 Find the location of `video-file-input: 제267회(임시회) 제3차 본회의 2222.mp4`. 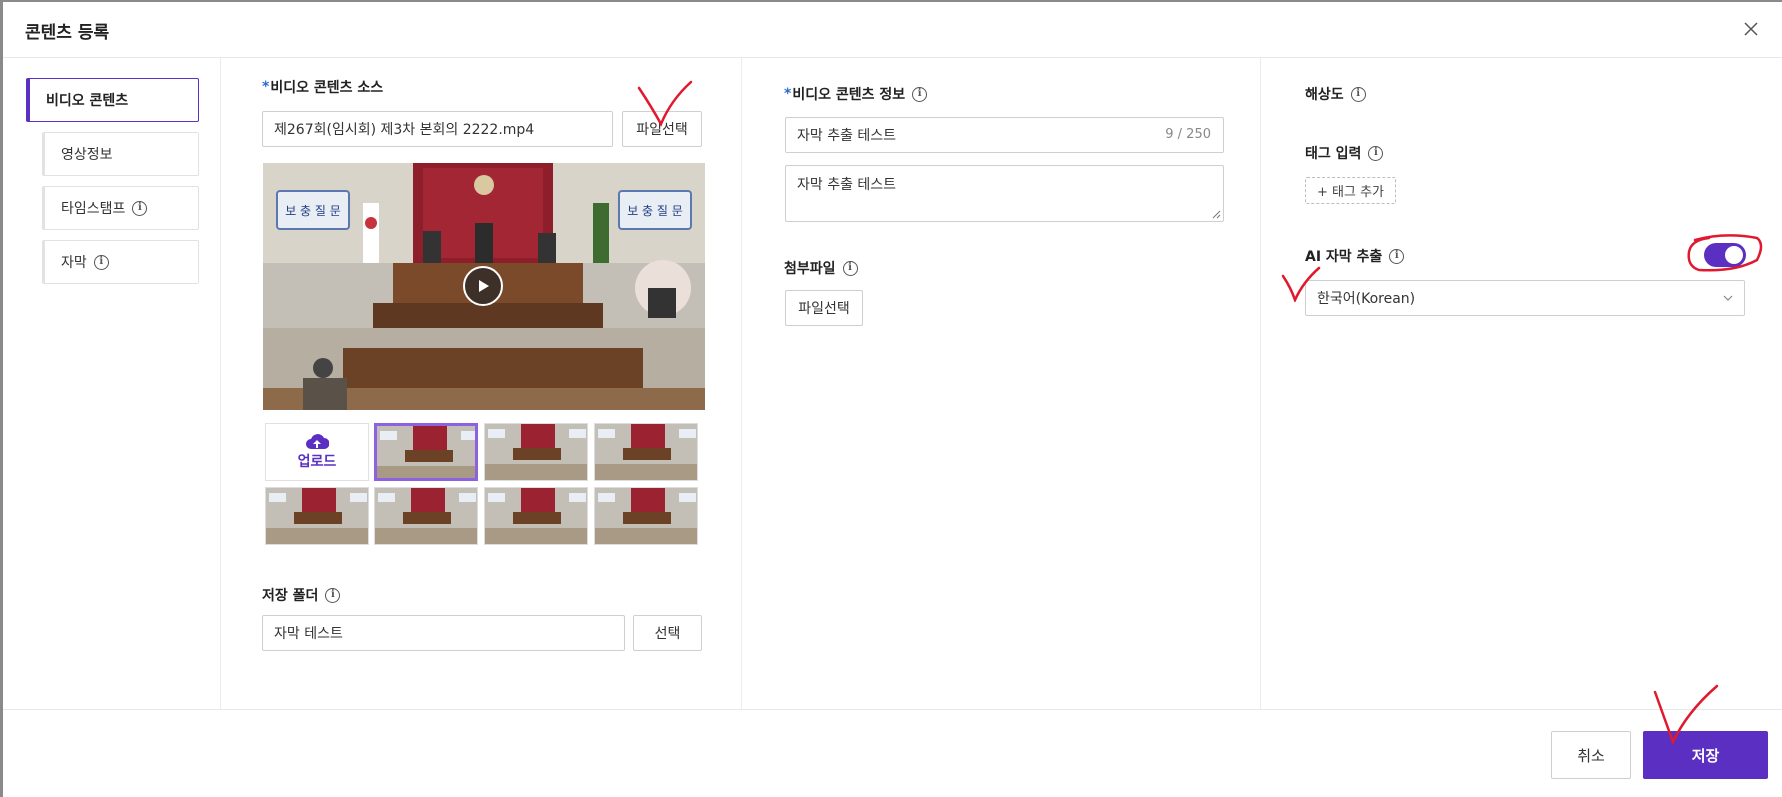

video-file-input: 제267회(임시회) 제3차 본회의 2222.mp4 is located at coordinates (437, 129).